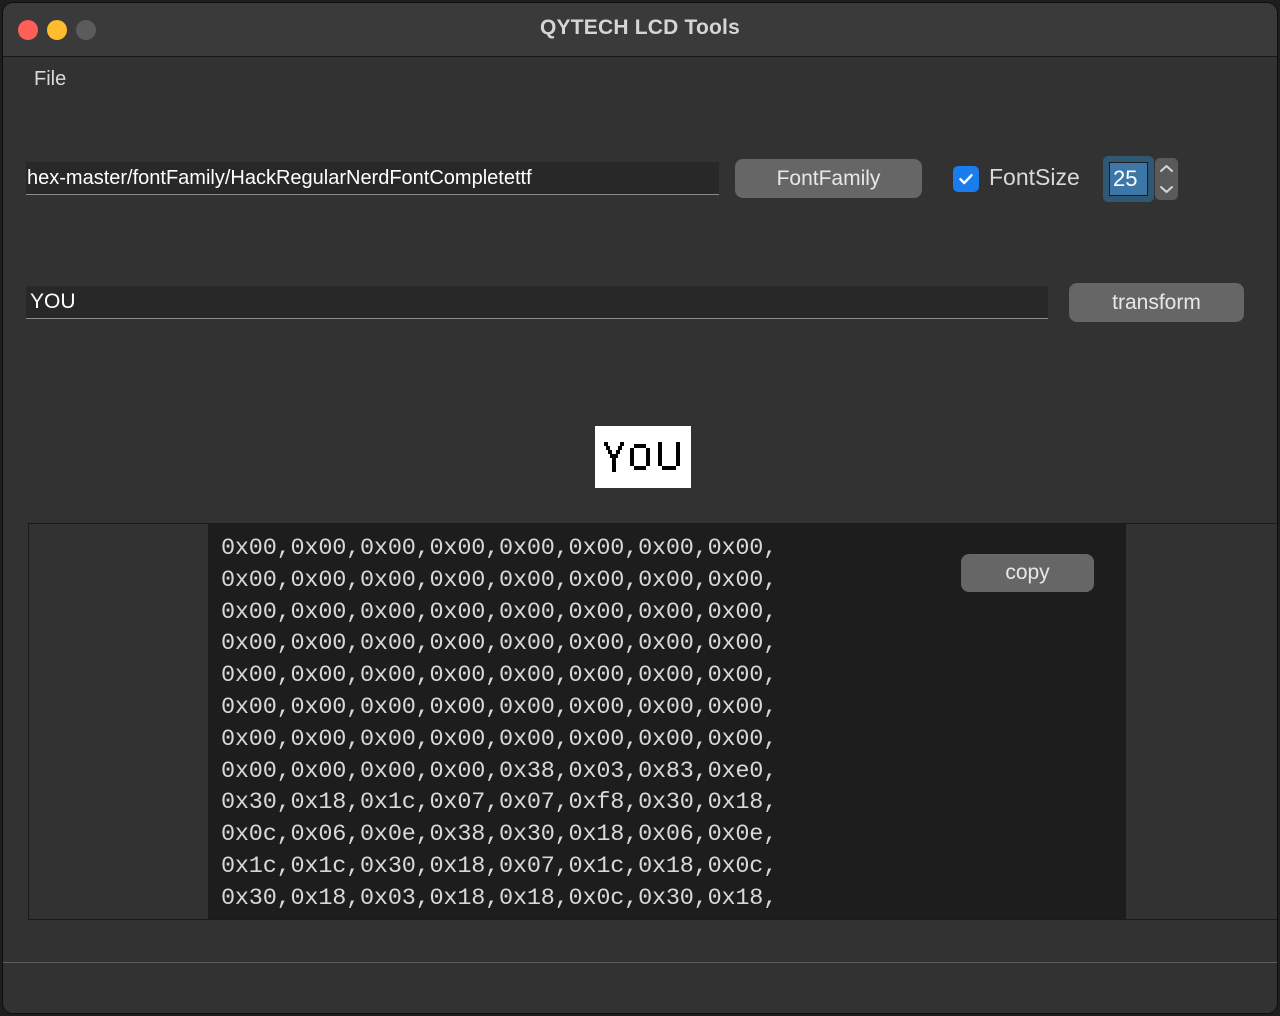  I want to click on bitmap-preview, so click(643, 457).